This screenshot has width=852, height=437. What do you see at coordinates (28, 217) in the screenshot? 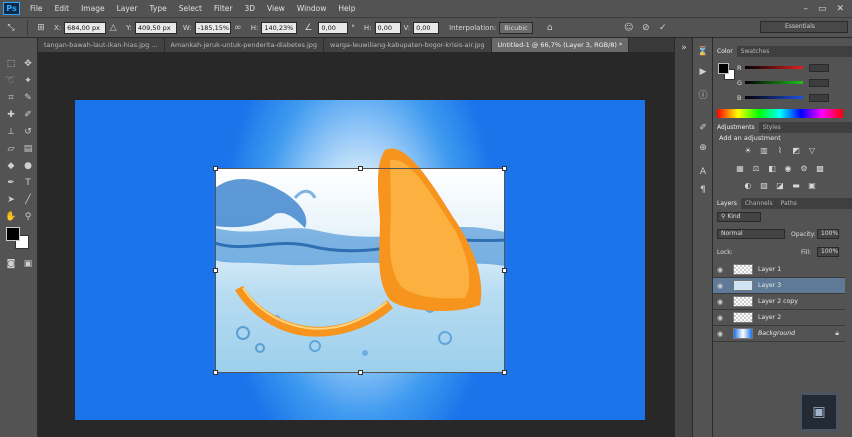
I see `zoom-icon: ⚲` at bounding box center [28, 217].